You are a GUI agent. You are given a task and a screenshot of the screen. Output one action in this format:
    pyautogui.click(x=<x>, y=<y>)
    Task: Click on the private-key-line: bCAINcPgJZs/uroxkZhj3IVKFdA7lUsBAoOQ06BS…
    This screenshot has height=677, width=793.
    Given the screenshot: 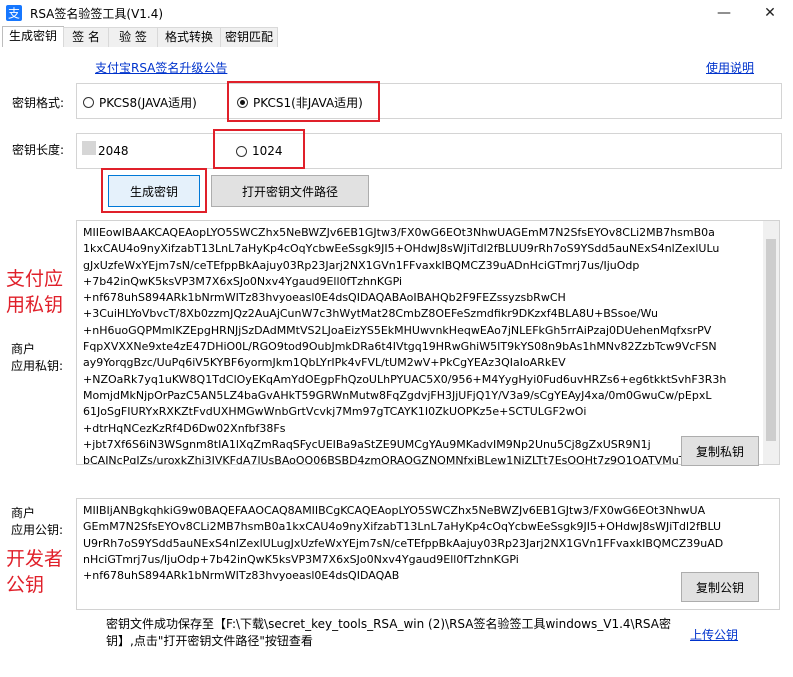 What is the action you would take?
    pyautogui.click(x=396, y=459)
    